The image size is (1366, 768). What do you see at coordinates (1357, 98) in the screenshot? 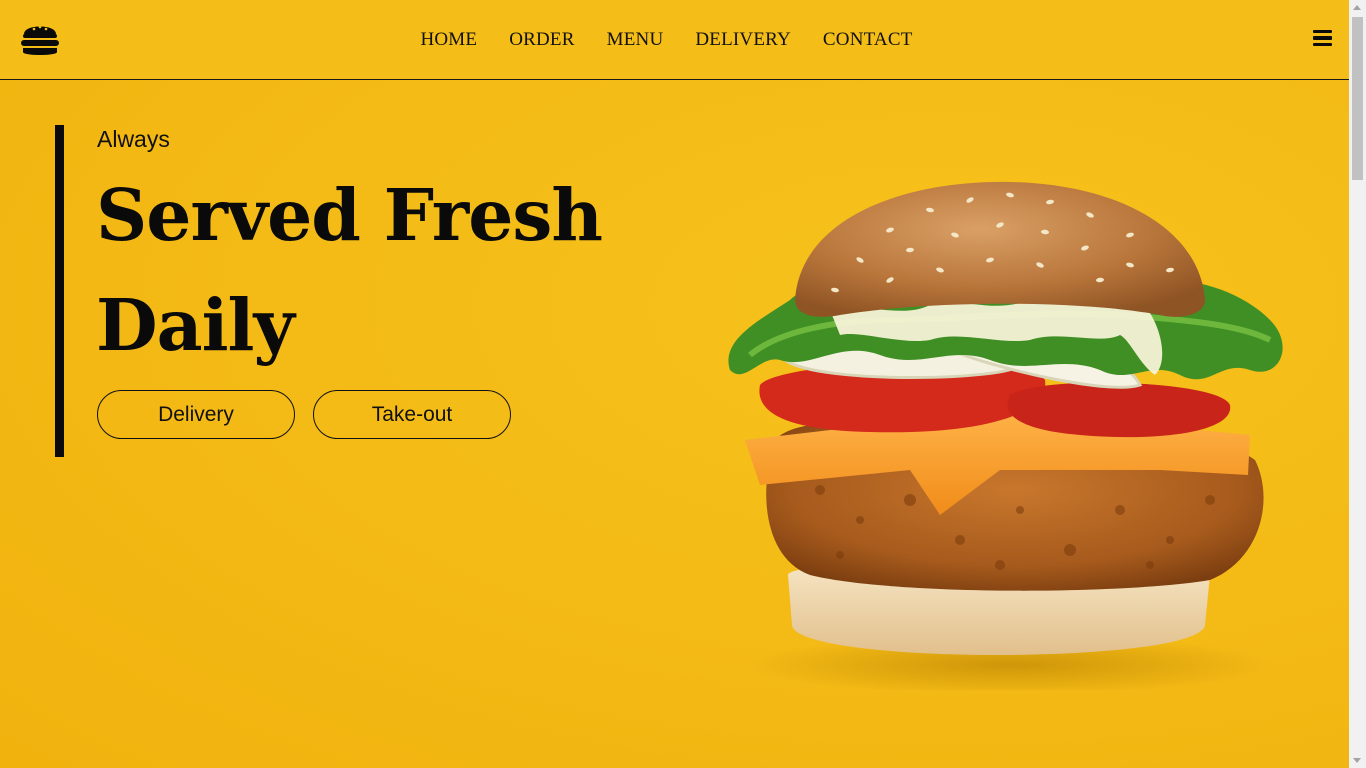
I see `scroll-thumb` at bounding box center [1357, 98].